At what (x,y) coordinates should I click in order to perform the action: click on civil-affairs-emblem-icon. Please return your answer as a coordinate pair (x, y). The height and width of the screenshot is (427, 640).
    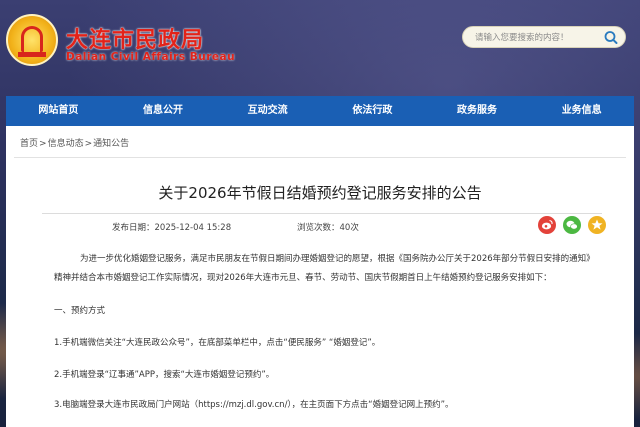
    Looking at the image, I should click on (32, 40).